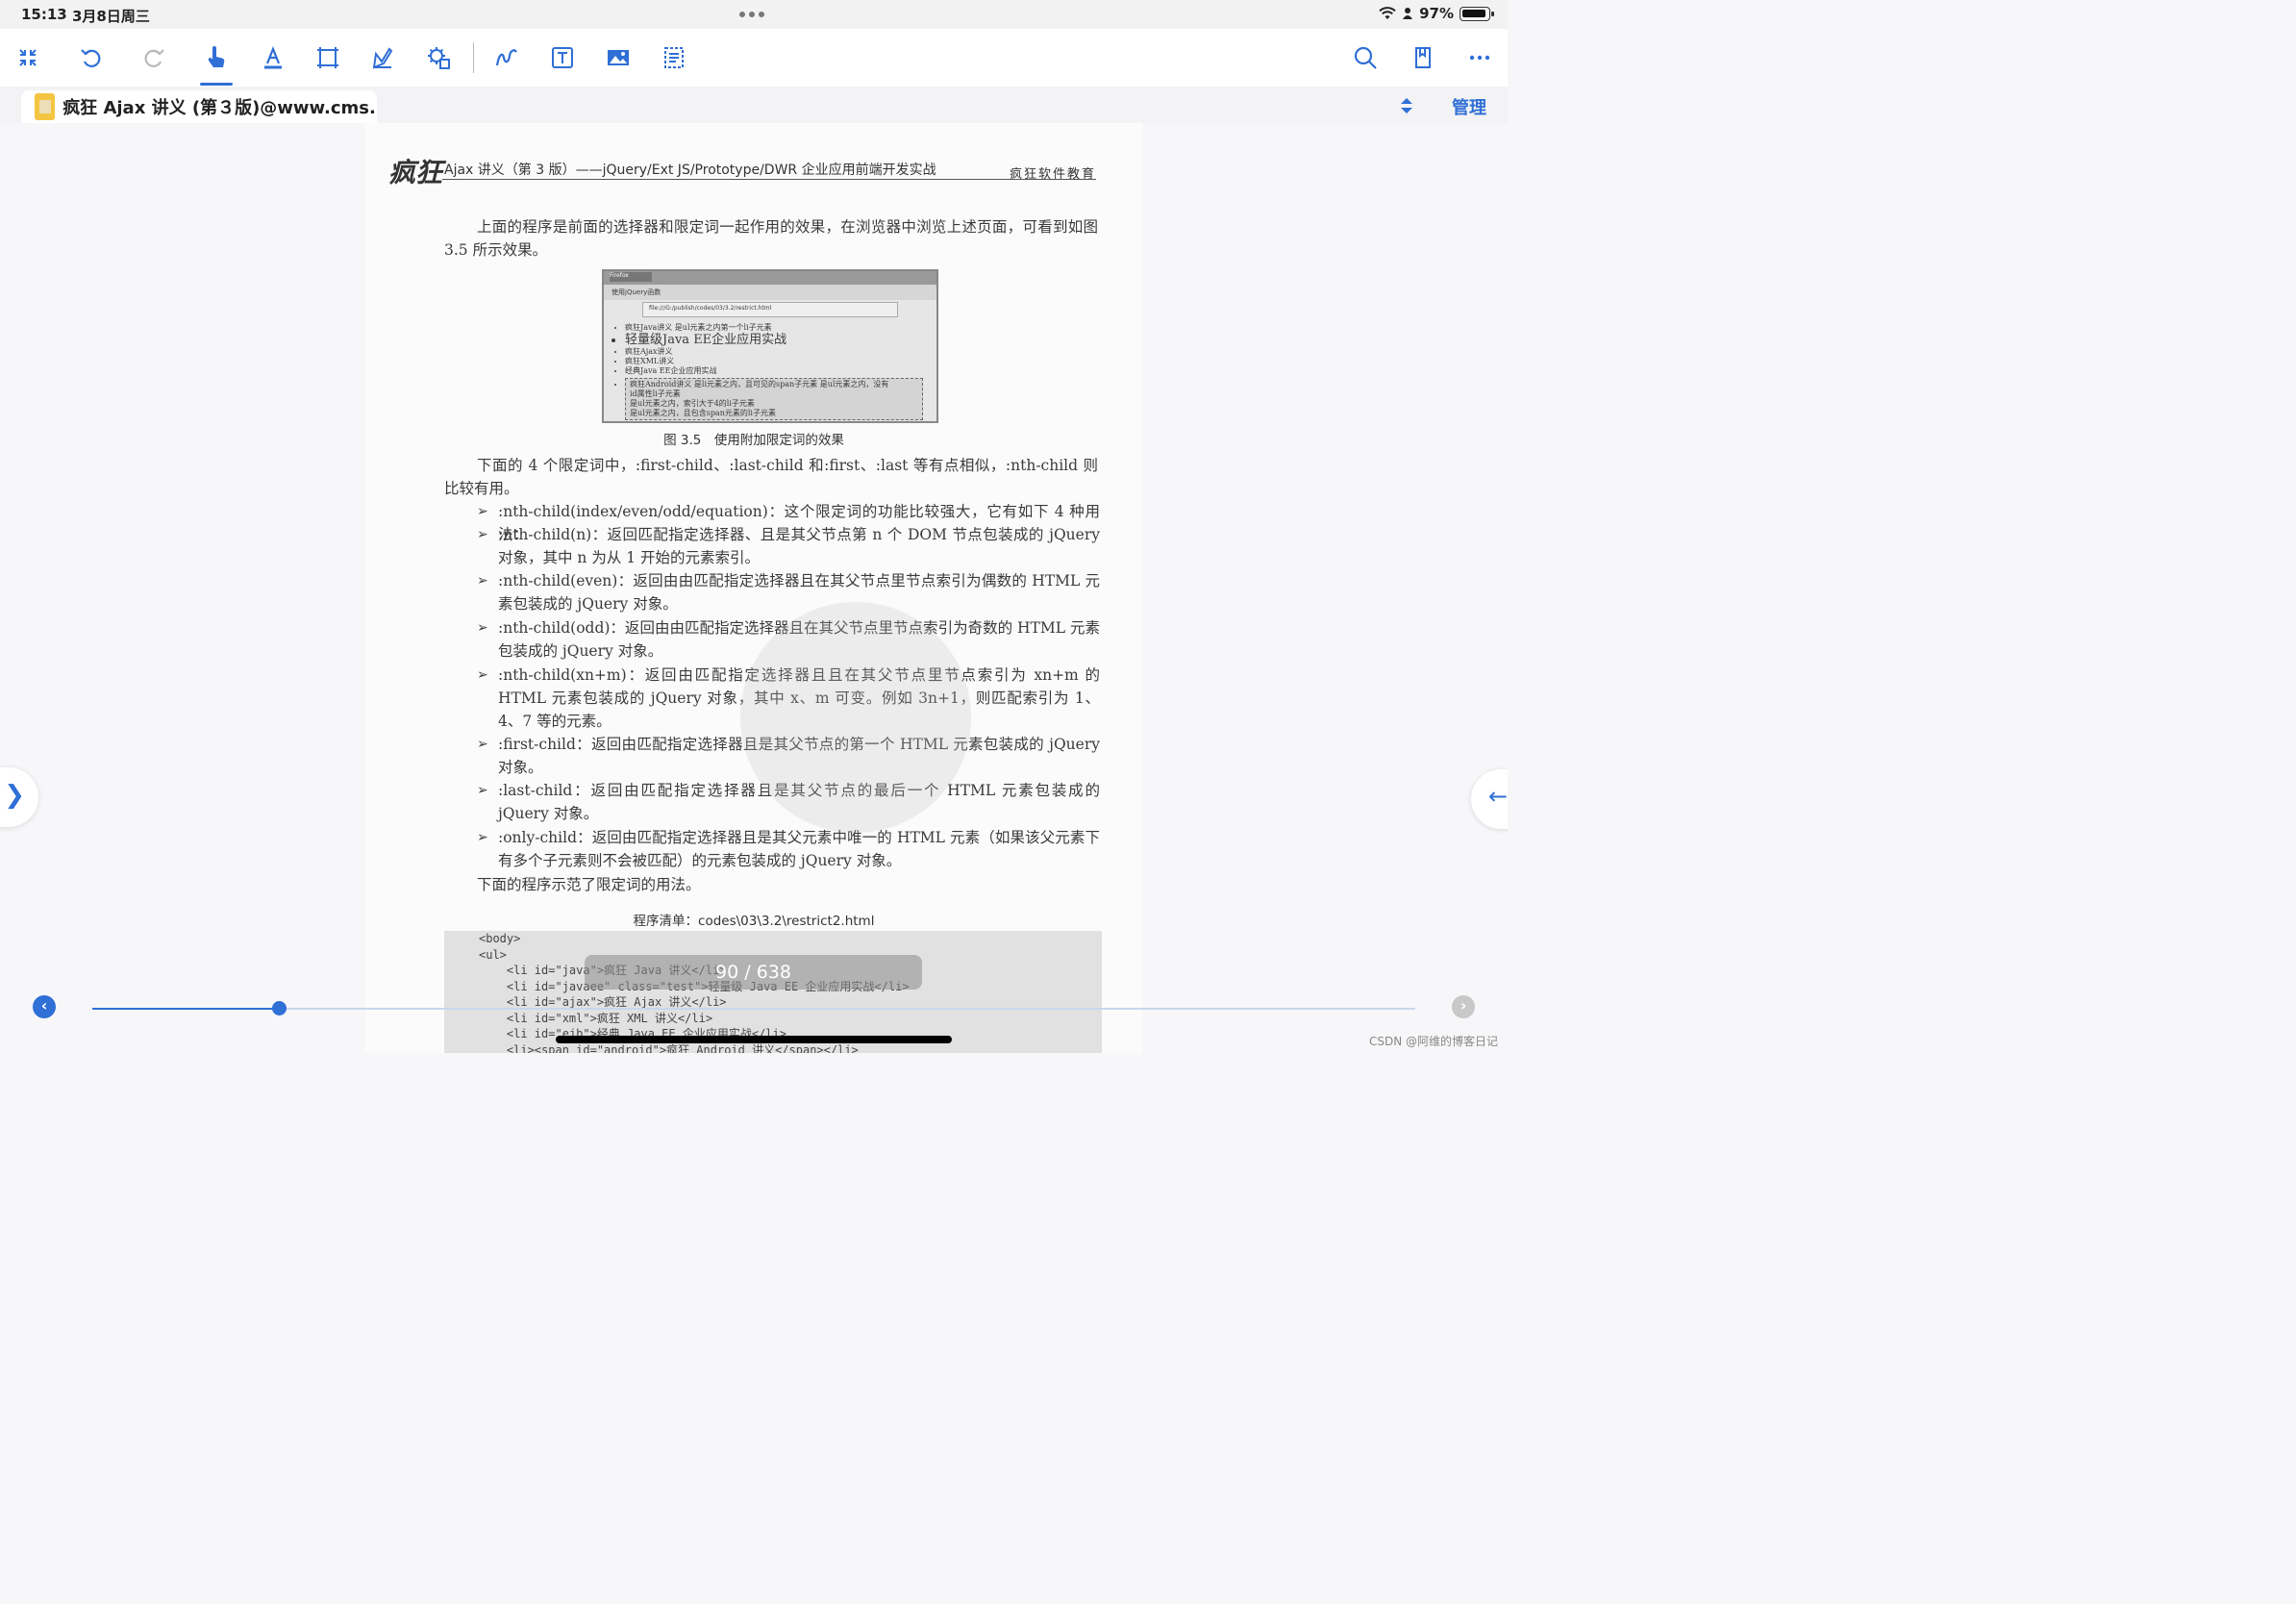 The image size is (2296, 1604). What do you see at coordinates (692, 403) in the screenshot?
I see `figure-selected-line: 是ul元素之内，索引大于4的li子元素` at bounding box center [692, 403].